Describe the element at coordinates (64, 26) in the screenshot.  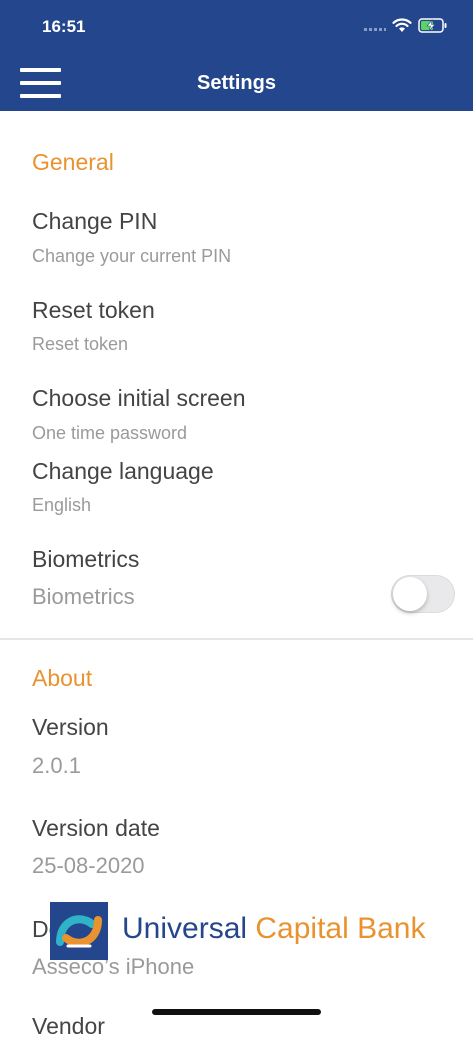
I see `status-time: 16:51` at that location.